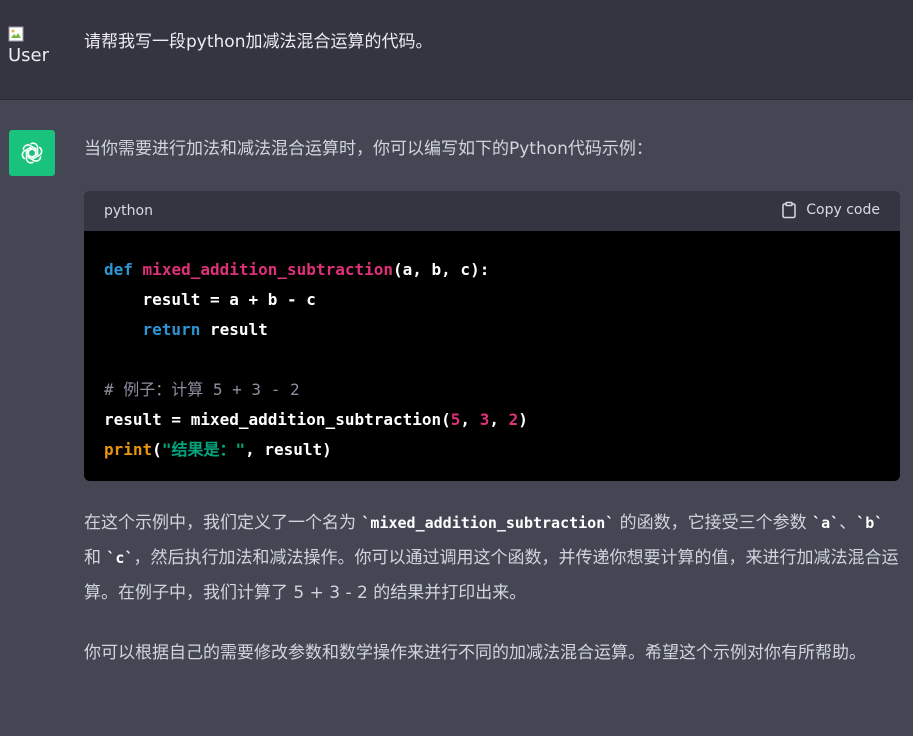  Describe the element at coordinates (267, 269) in the screenshot. I see `code-function-name: mixed_addition_subtraction` at that location.